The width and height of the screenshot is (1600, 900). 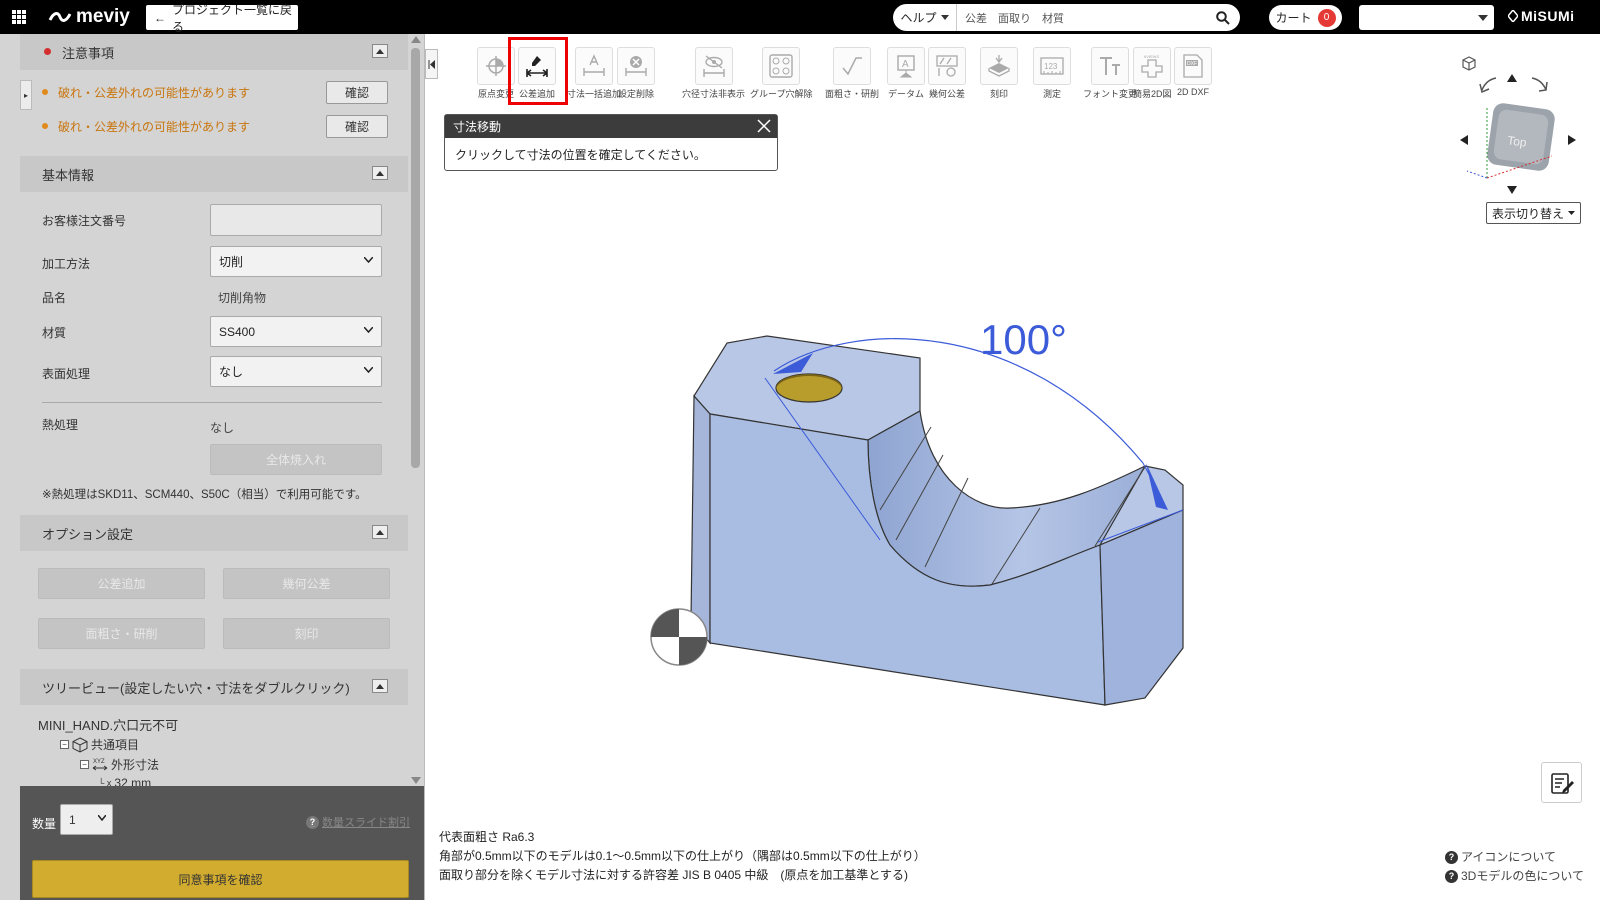 I want to click on scroll-down-icon, so click(x=416, y=780).